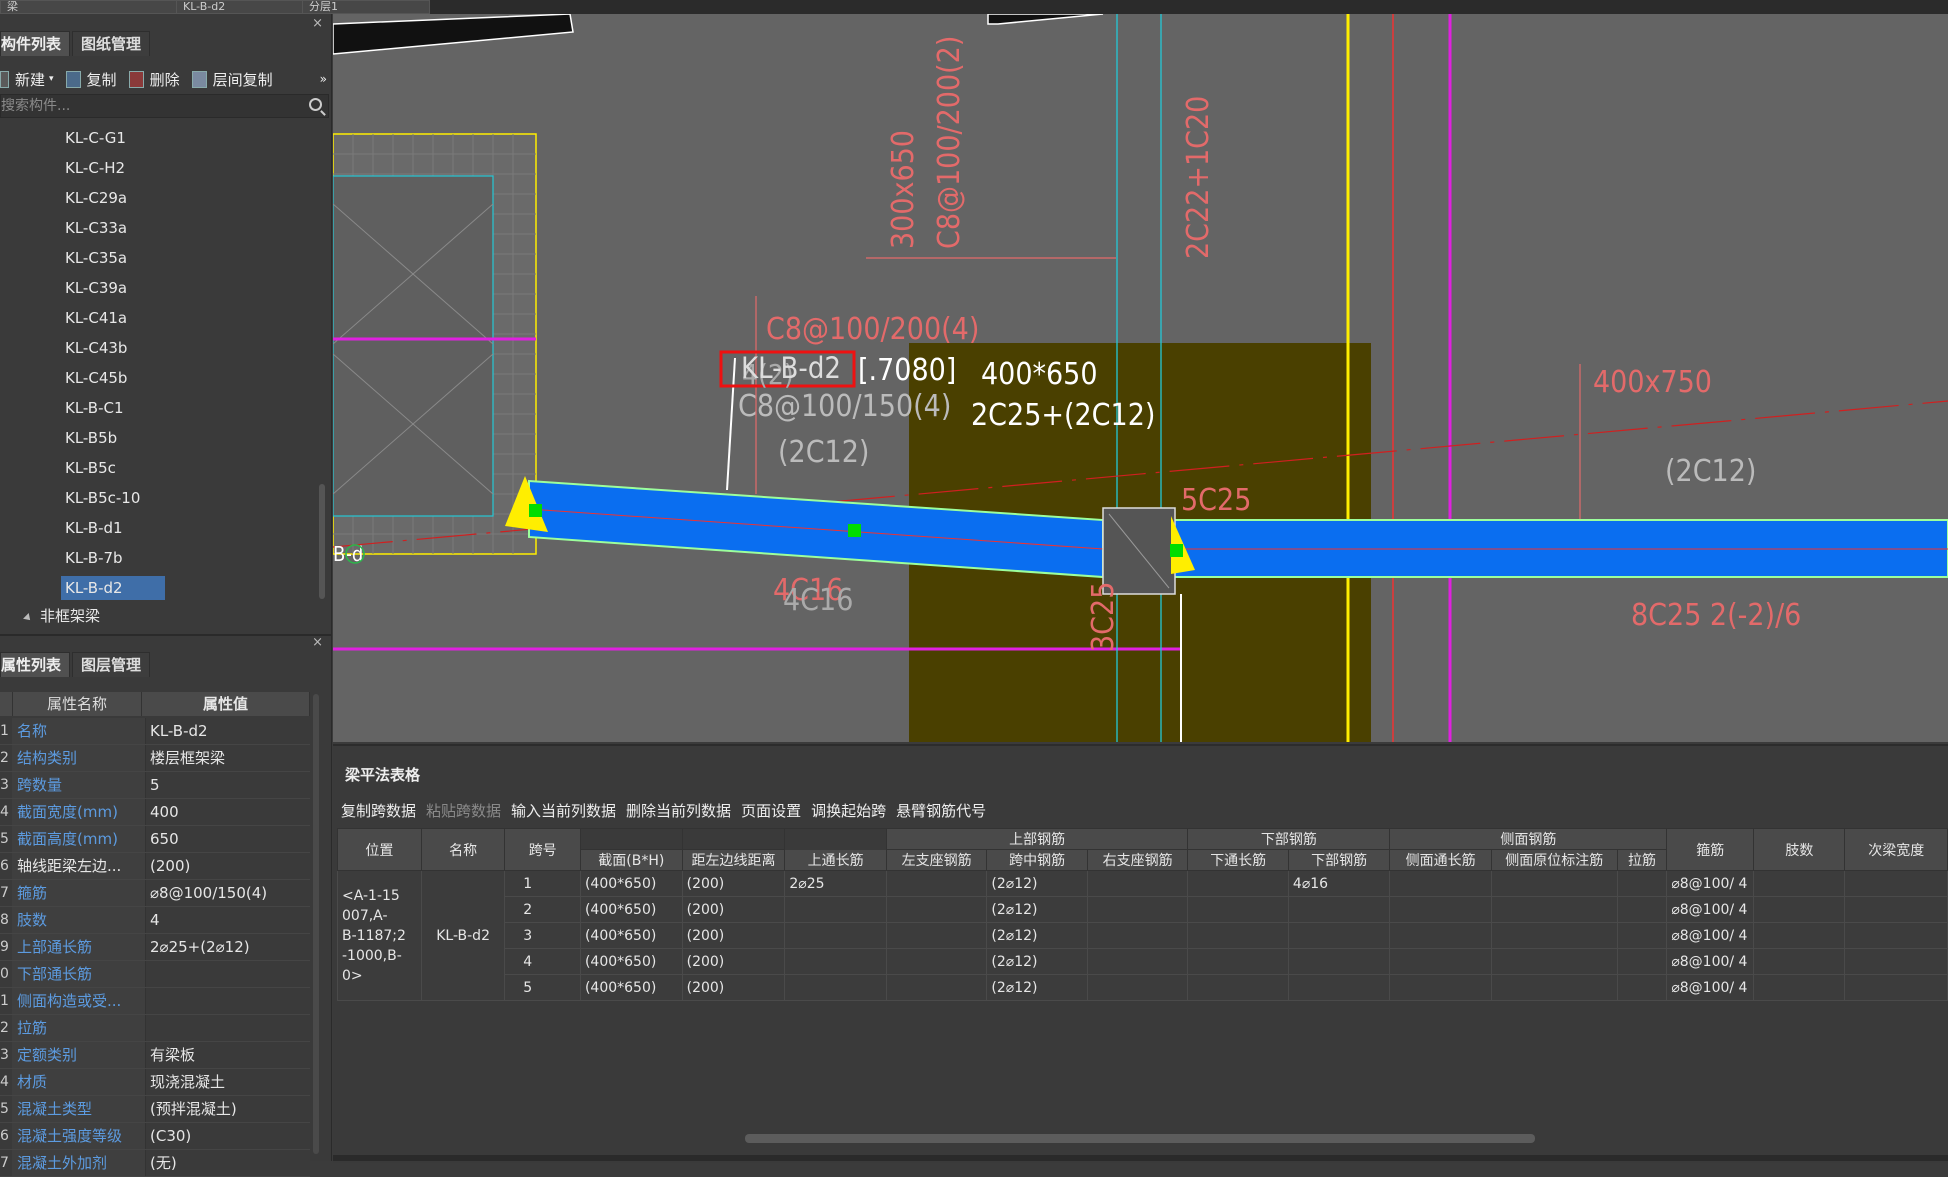 Image resolution: width=1948 pixels, height=1177 pixels. What do you see at coordinates (35, 664) in the screenshot?
I see `tab-property-list: 属性列表` at bounding box center [35, 664].